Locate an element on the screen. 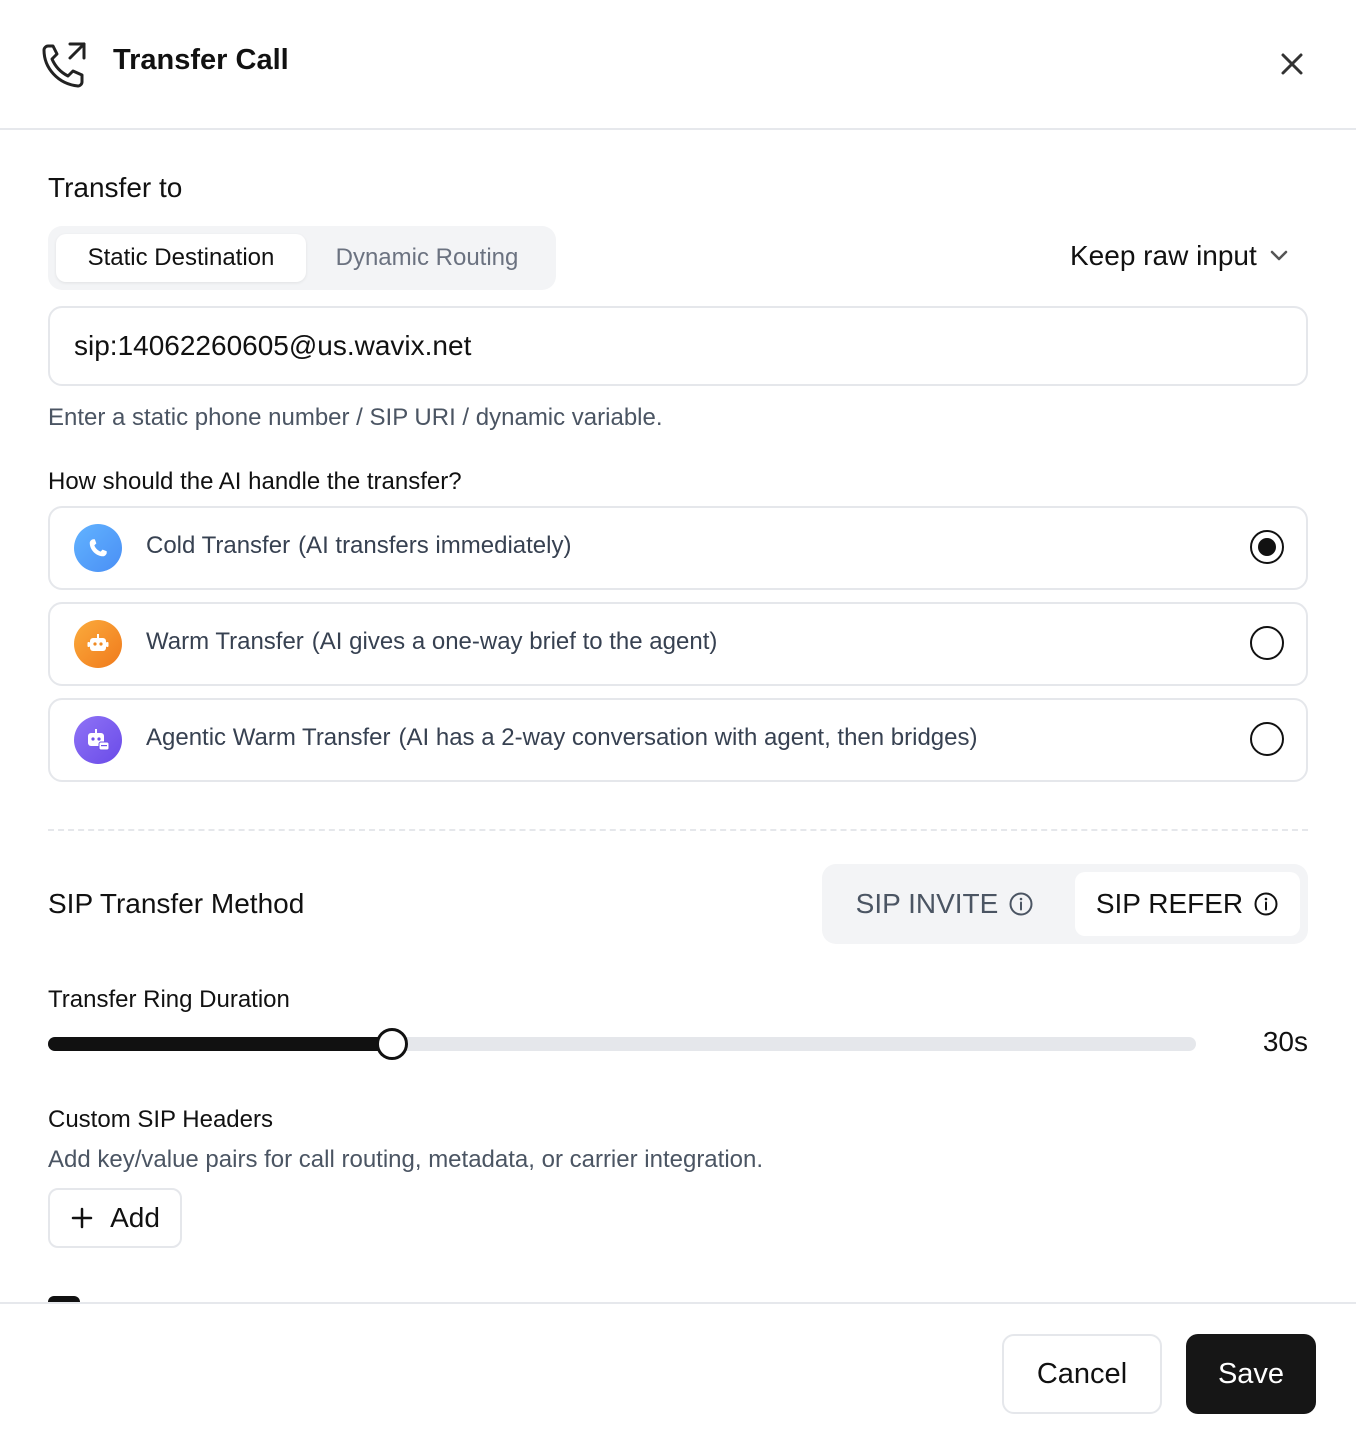  slider-fill is located at coordinates (220, 1044).